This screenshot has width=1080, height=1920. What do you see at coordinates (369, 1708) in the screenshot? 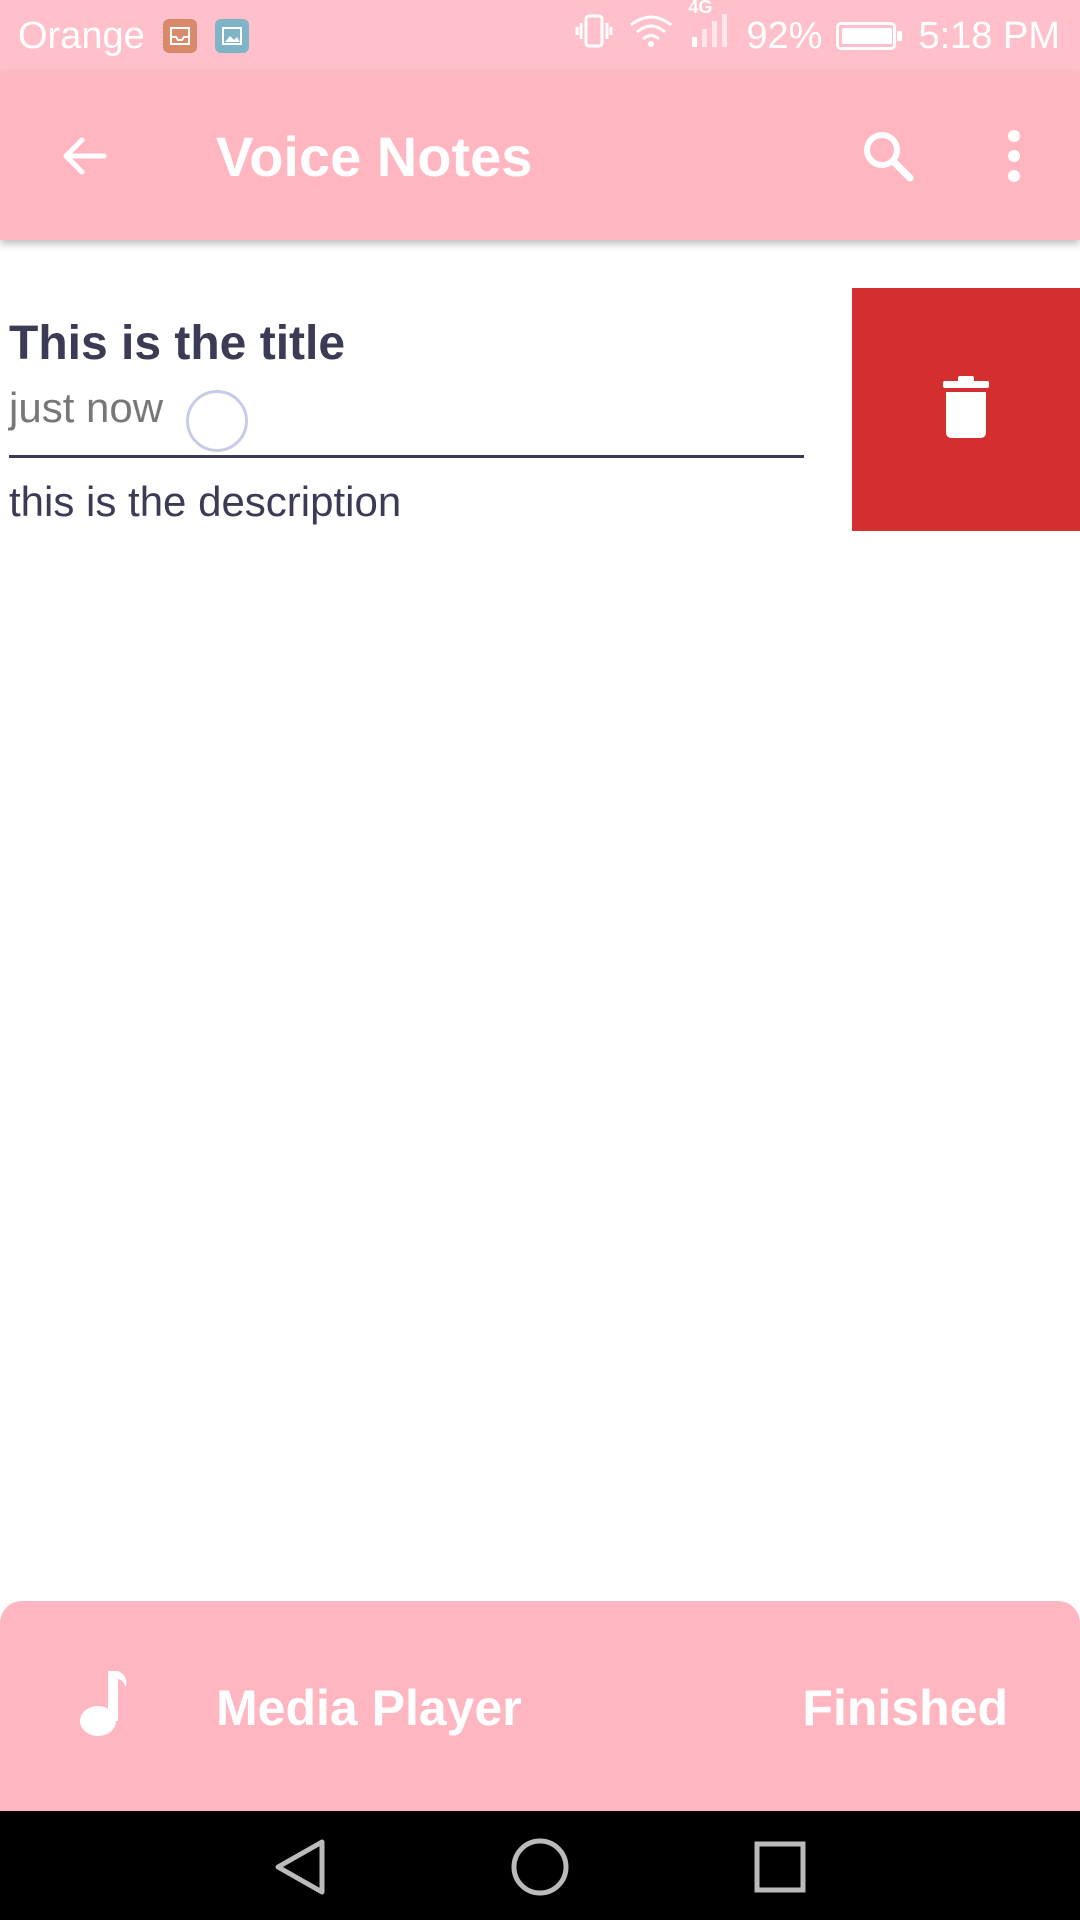
I see `media-player-title: Media Player` at bounding box center [369, 1708].